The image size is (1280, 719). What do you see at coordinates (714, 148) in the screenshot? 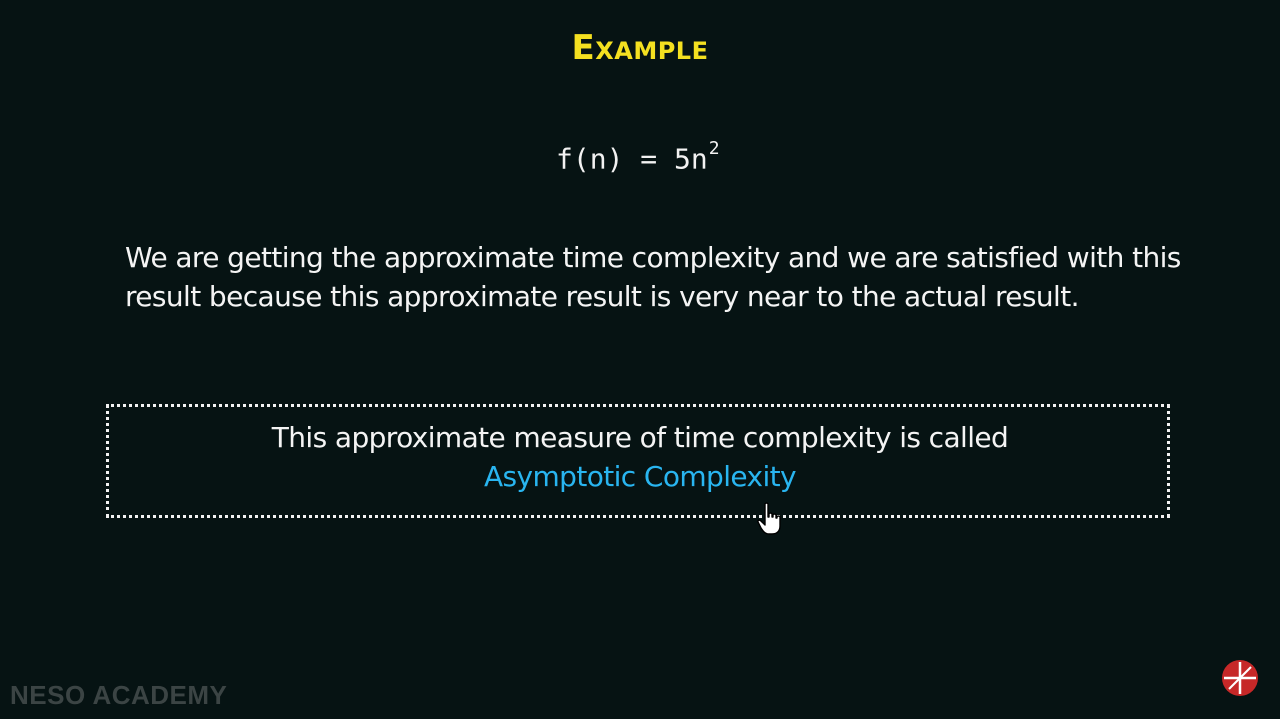
I see `formula-exponent: 2` at bounding box center [714, 148].